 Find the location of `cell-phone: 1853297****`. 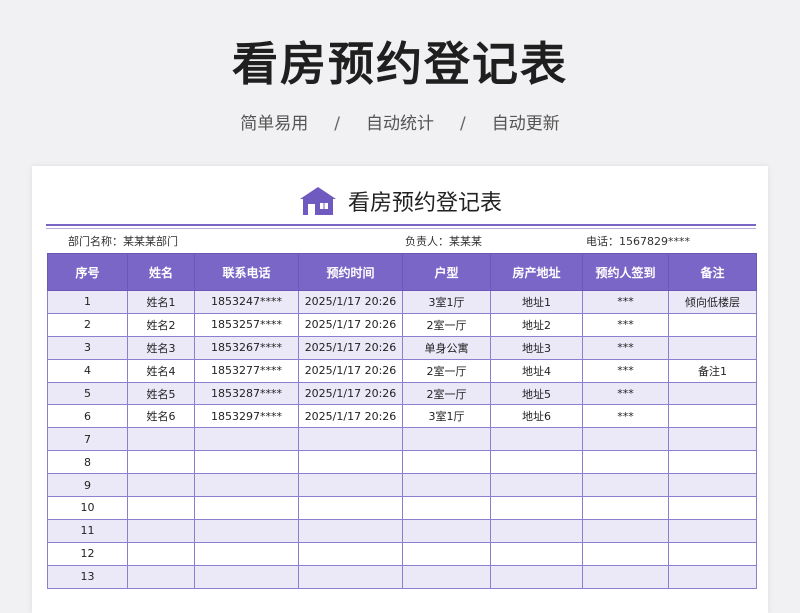

cell-phone: 1853297**** is located at coordinates (246, 416).